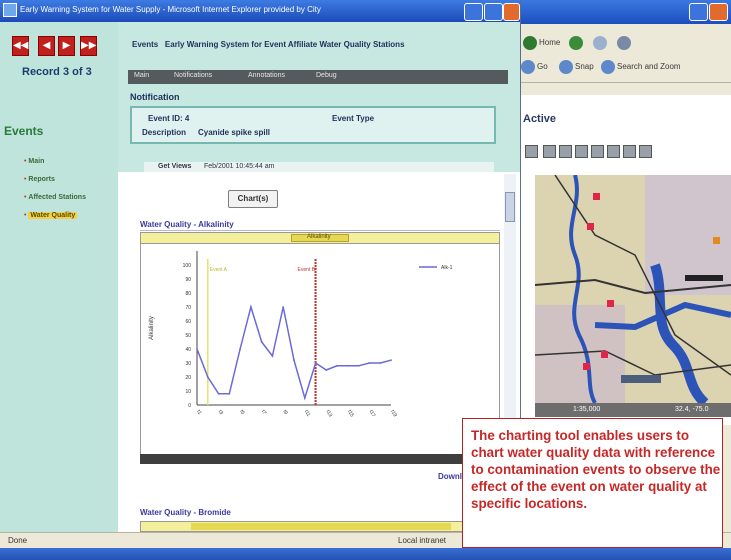 This screenshot has width=731, height=560. I want to click on go-icon, so click(528, 67).